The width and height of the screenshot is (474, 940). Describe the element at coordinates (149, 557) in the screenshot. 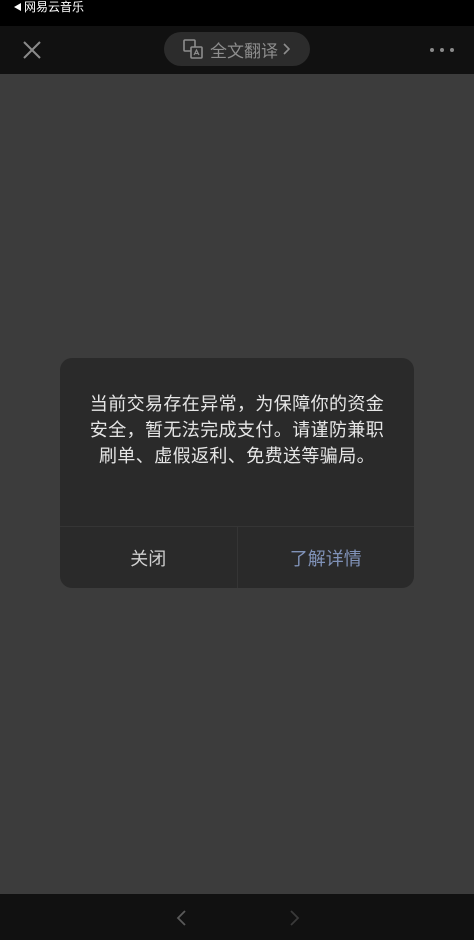

I see `dialog-close-button: 关闭` at that location.